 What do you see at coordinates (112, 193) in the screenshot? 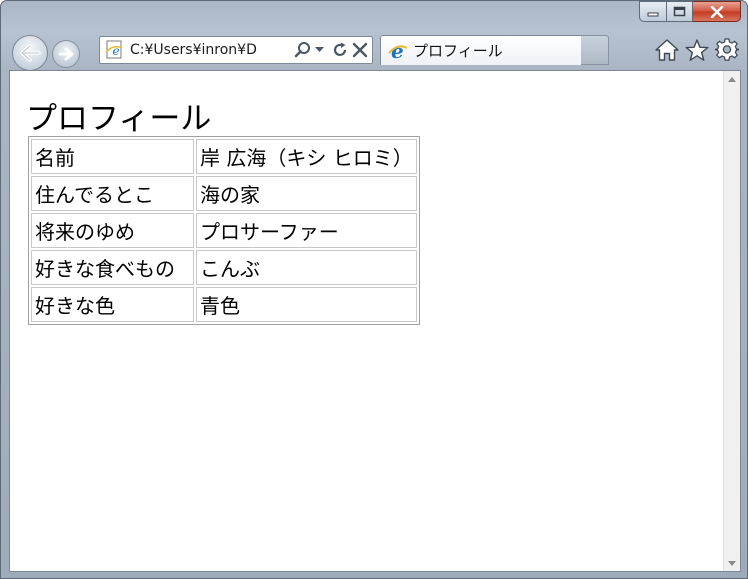
I see `row-key: 住んでるとこ` at bounding box center [112, 193].